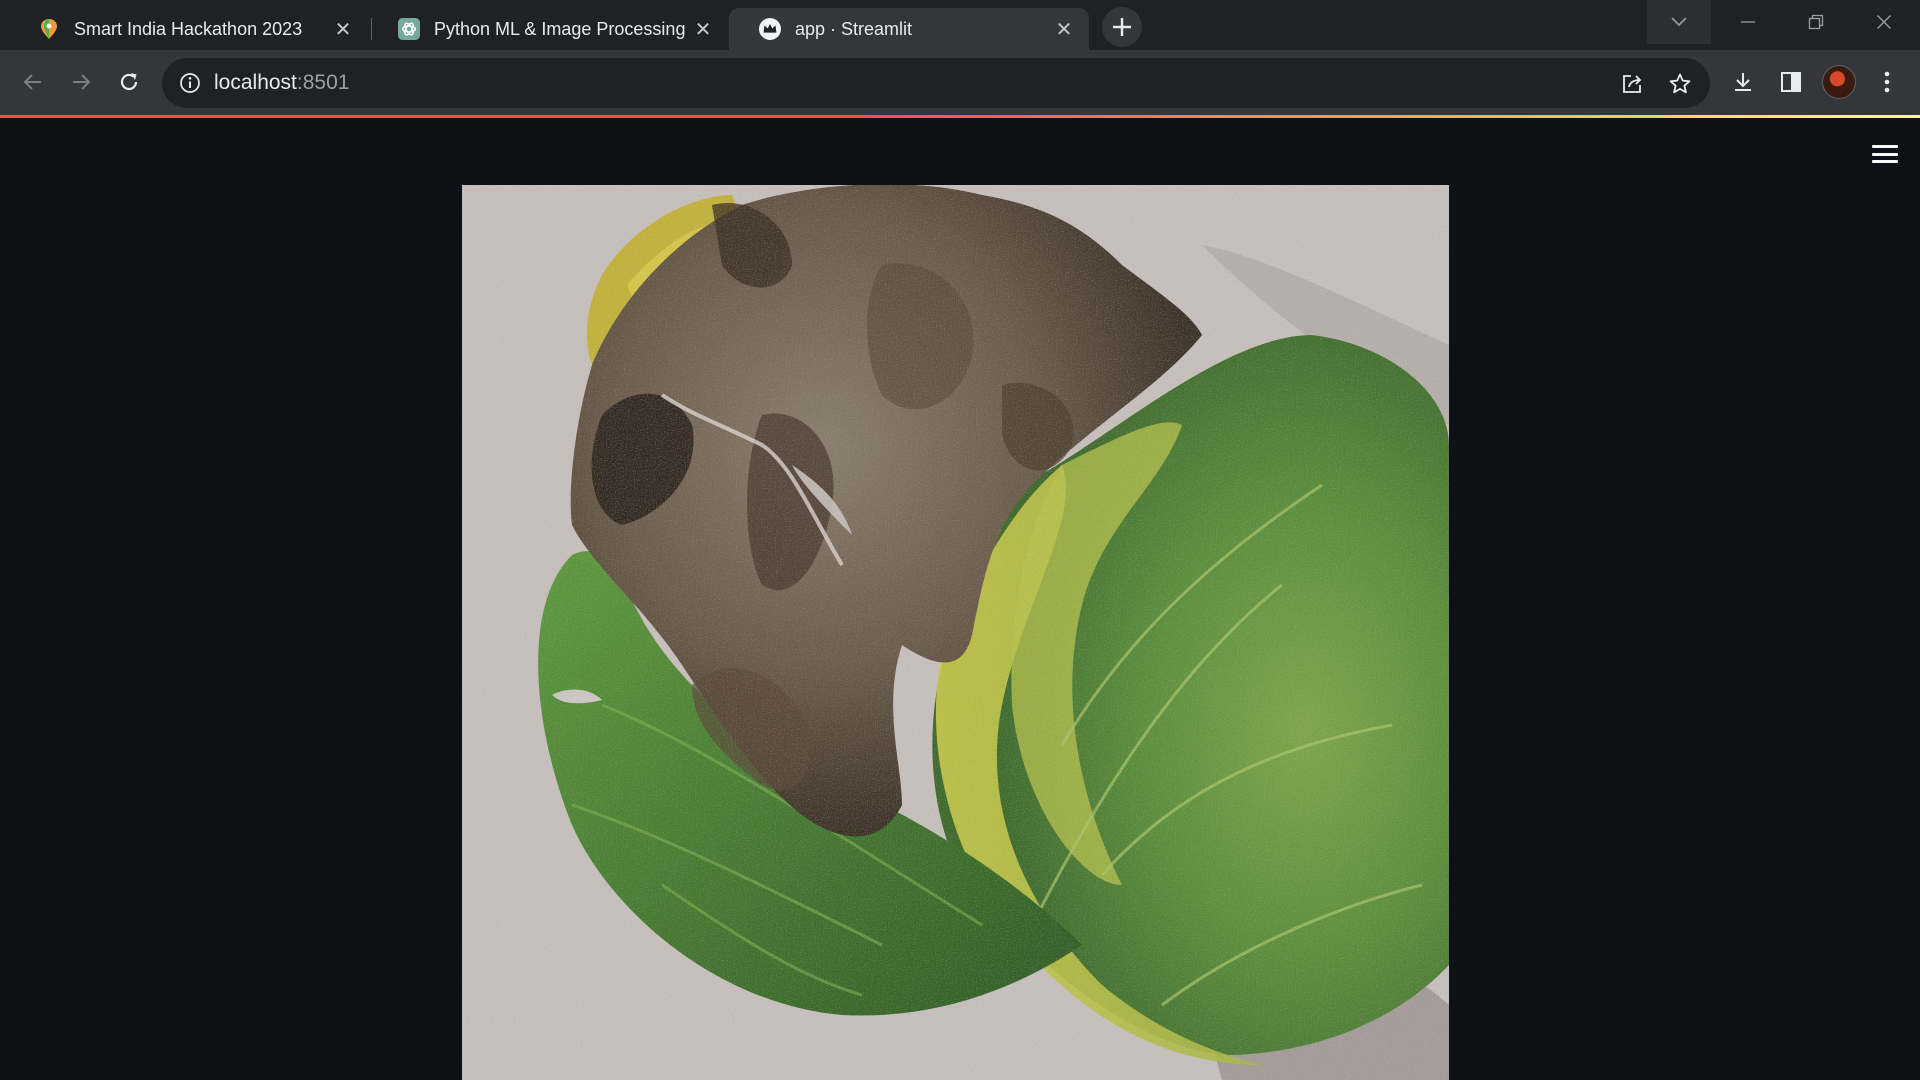  Describe the element at coordinates (1680, 84) in the screenshot. I see `star-icon` at that location.